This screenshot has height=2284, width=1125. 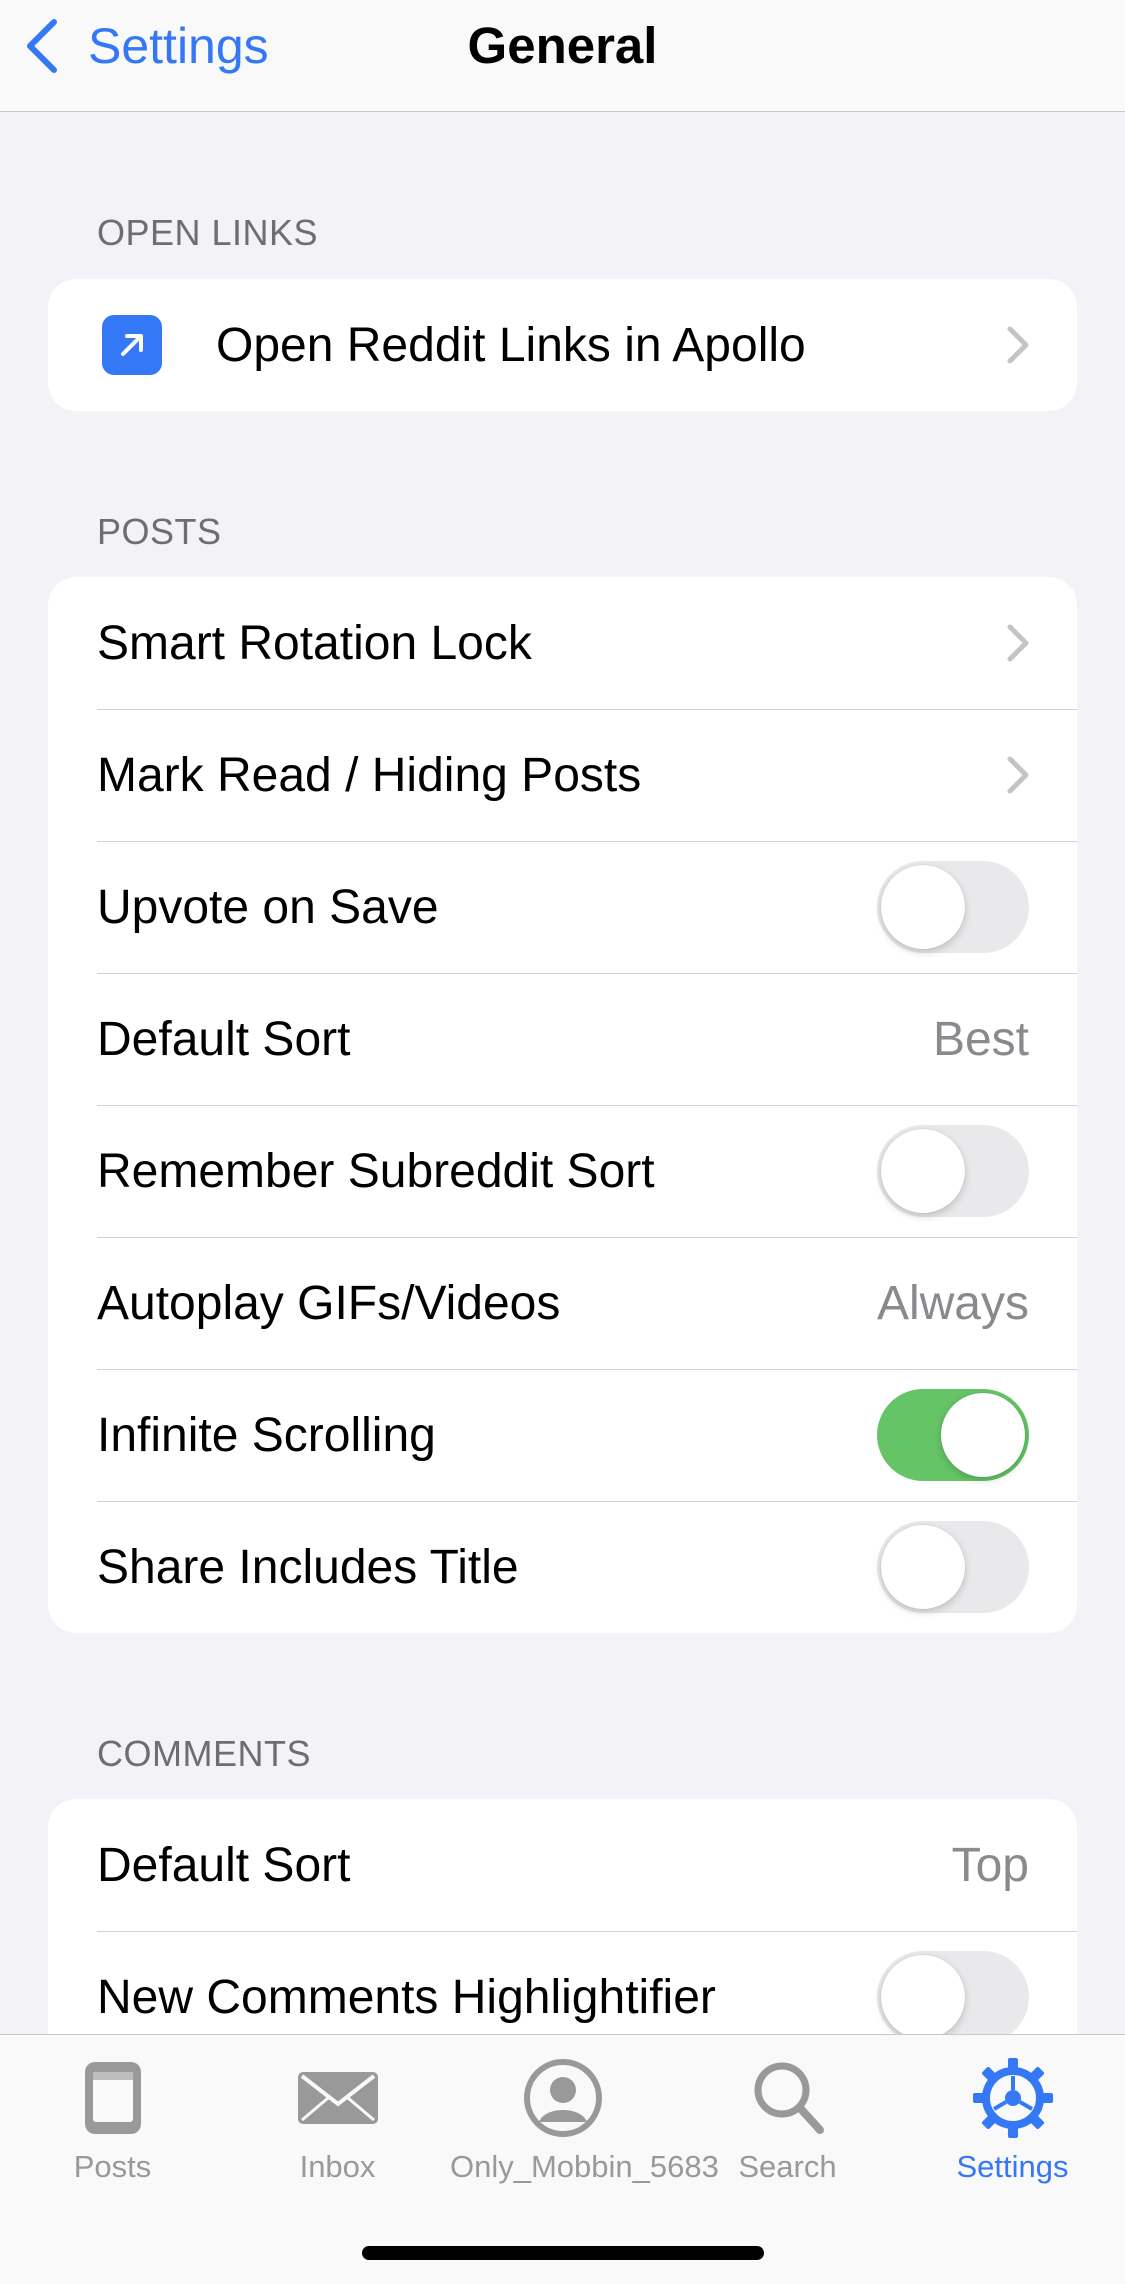 I want to click on default-sort-value: Top, so click(x=990, y=1865).